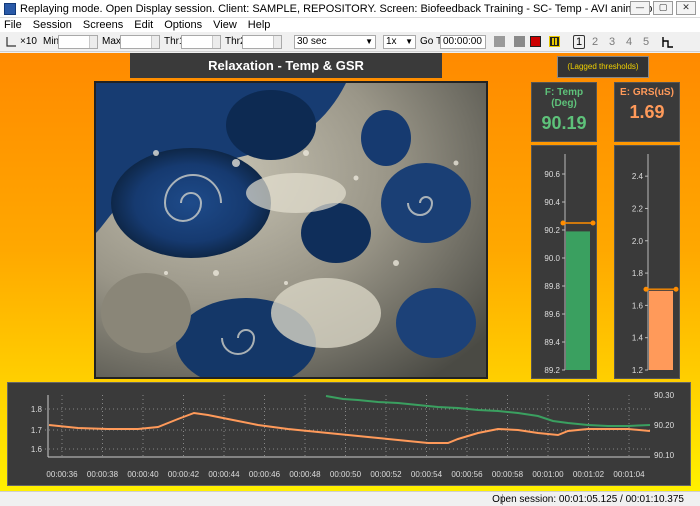 This screenshot has height=506, width=700. Describe the element at coordinates (612, 42) in the screenshot. I see `page-3-button: 3` at that location.